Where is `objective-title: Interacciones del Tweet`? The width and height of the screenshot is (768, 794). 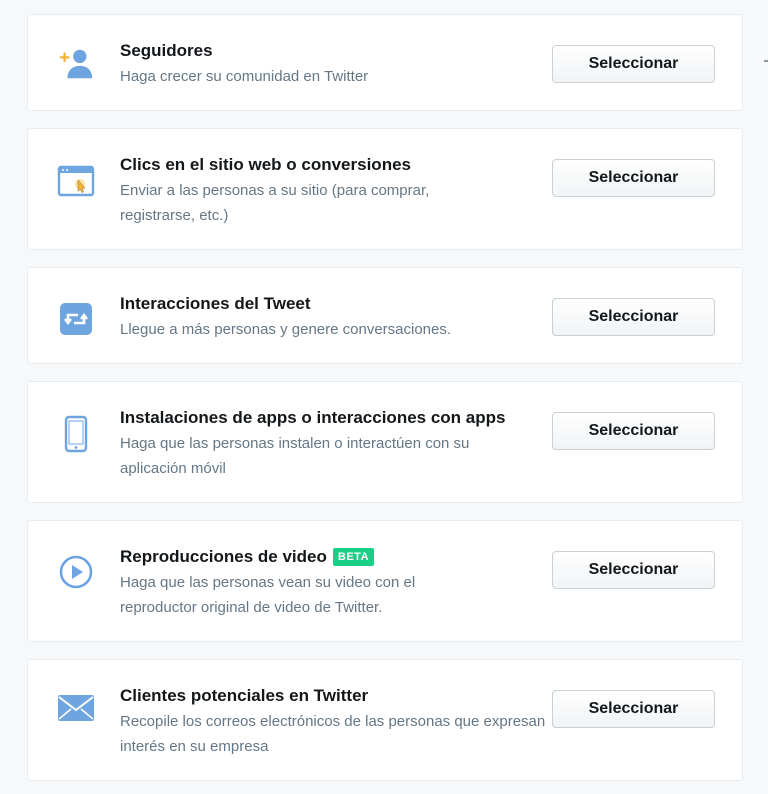
objective-title: Interacciones del Tweet is located at coordinates (215, 304).